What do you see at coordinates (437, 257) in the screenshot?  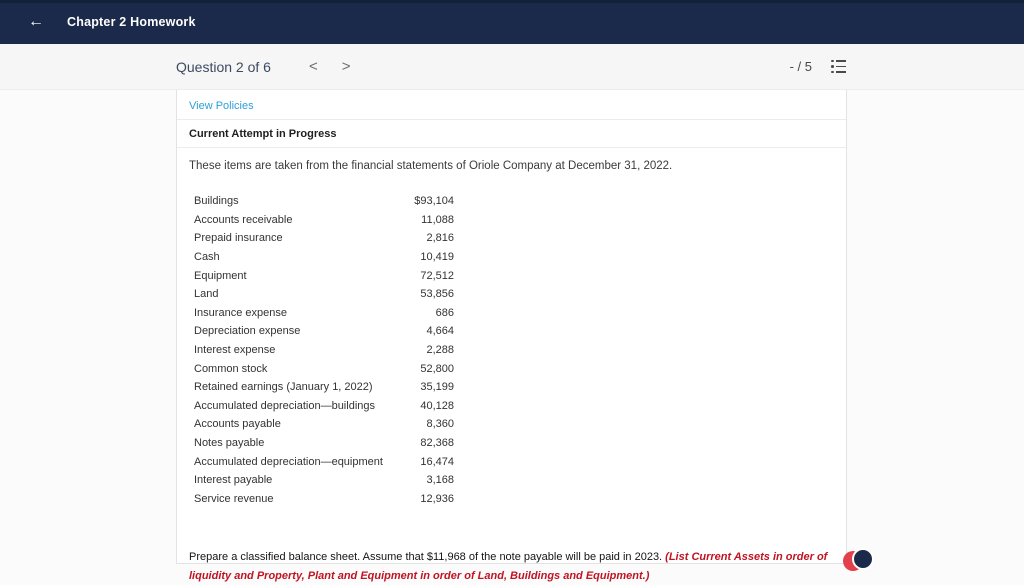 I see `item-value: 10,419` at bounding box center [437, 257].